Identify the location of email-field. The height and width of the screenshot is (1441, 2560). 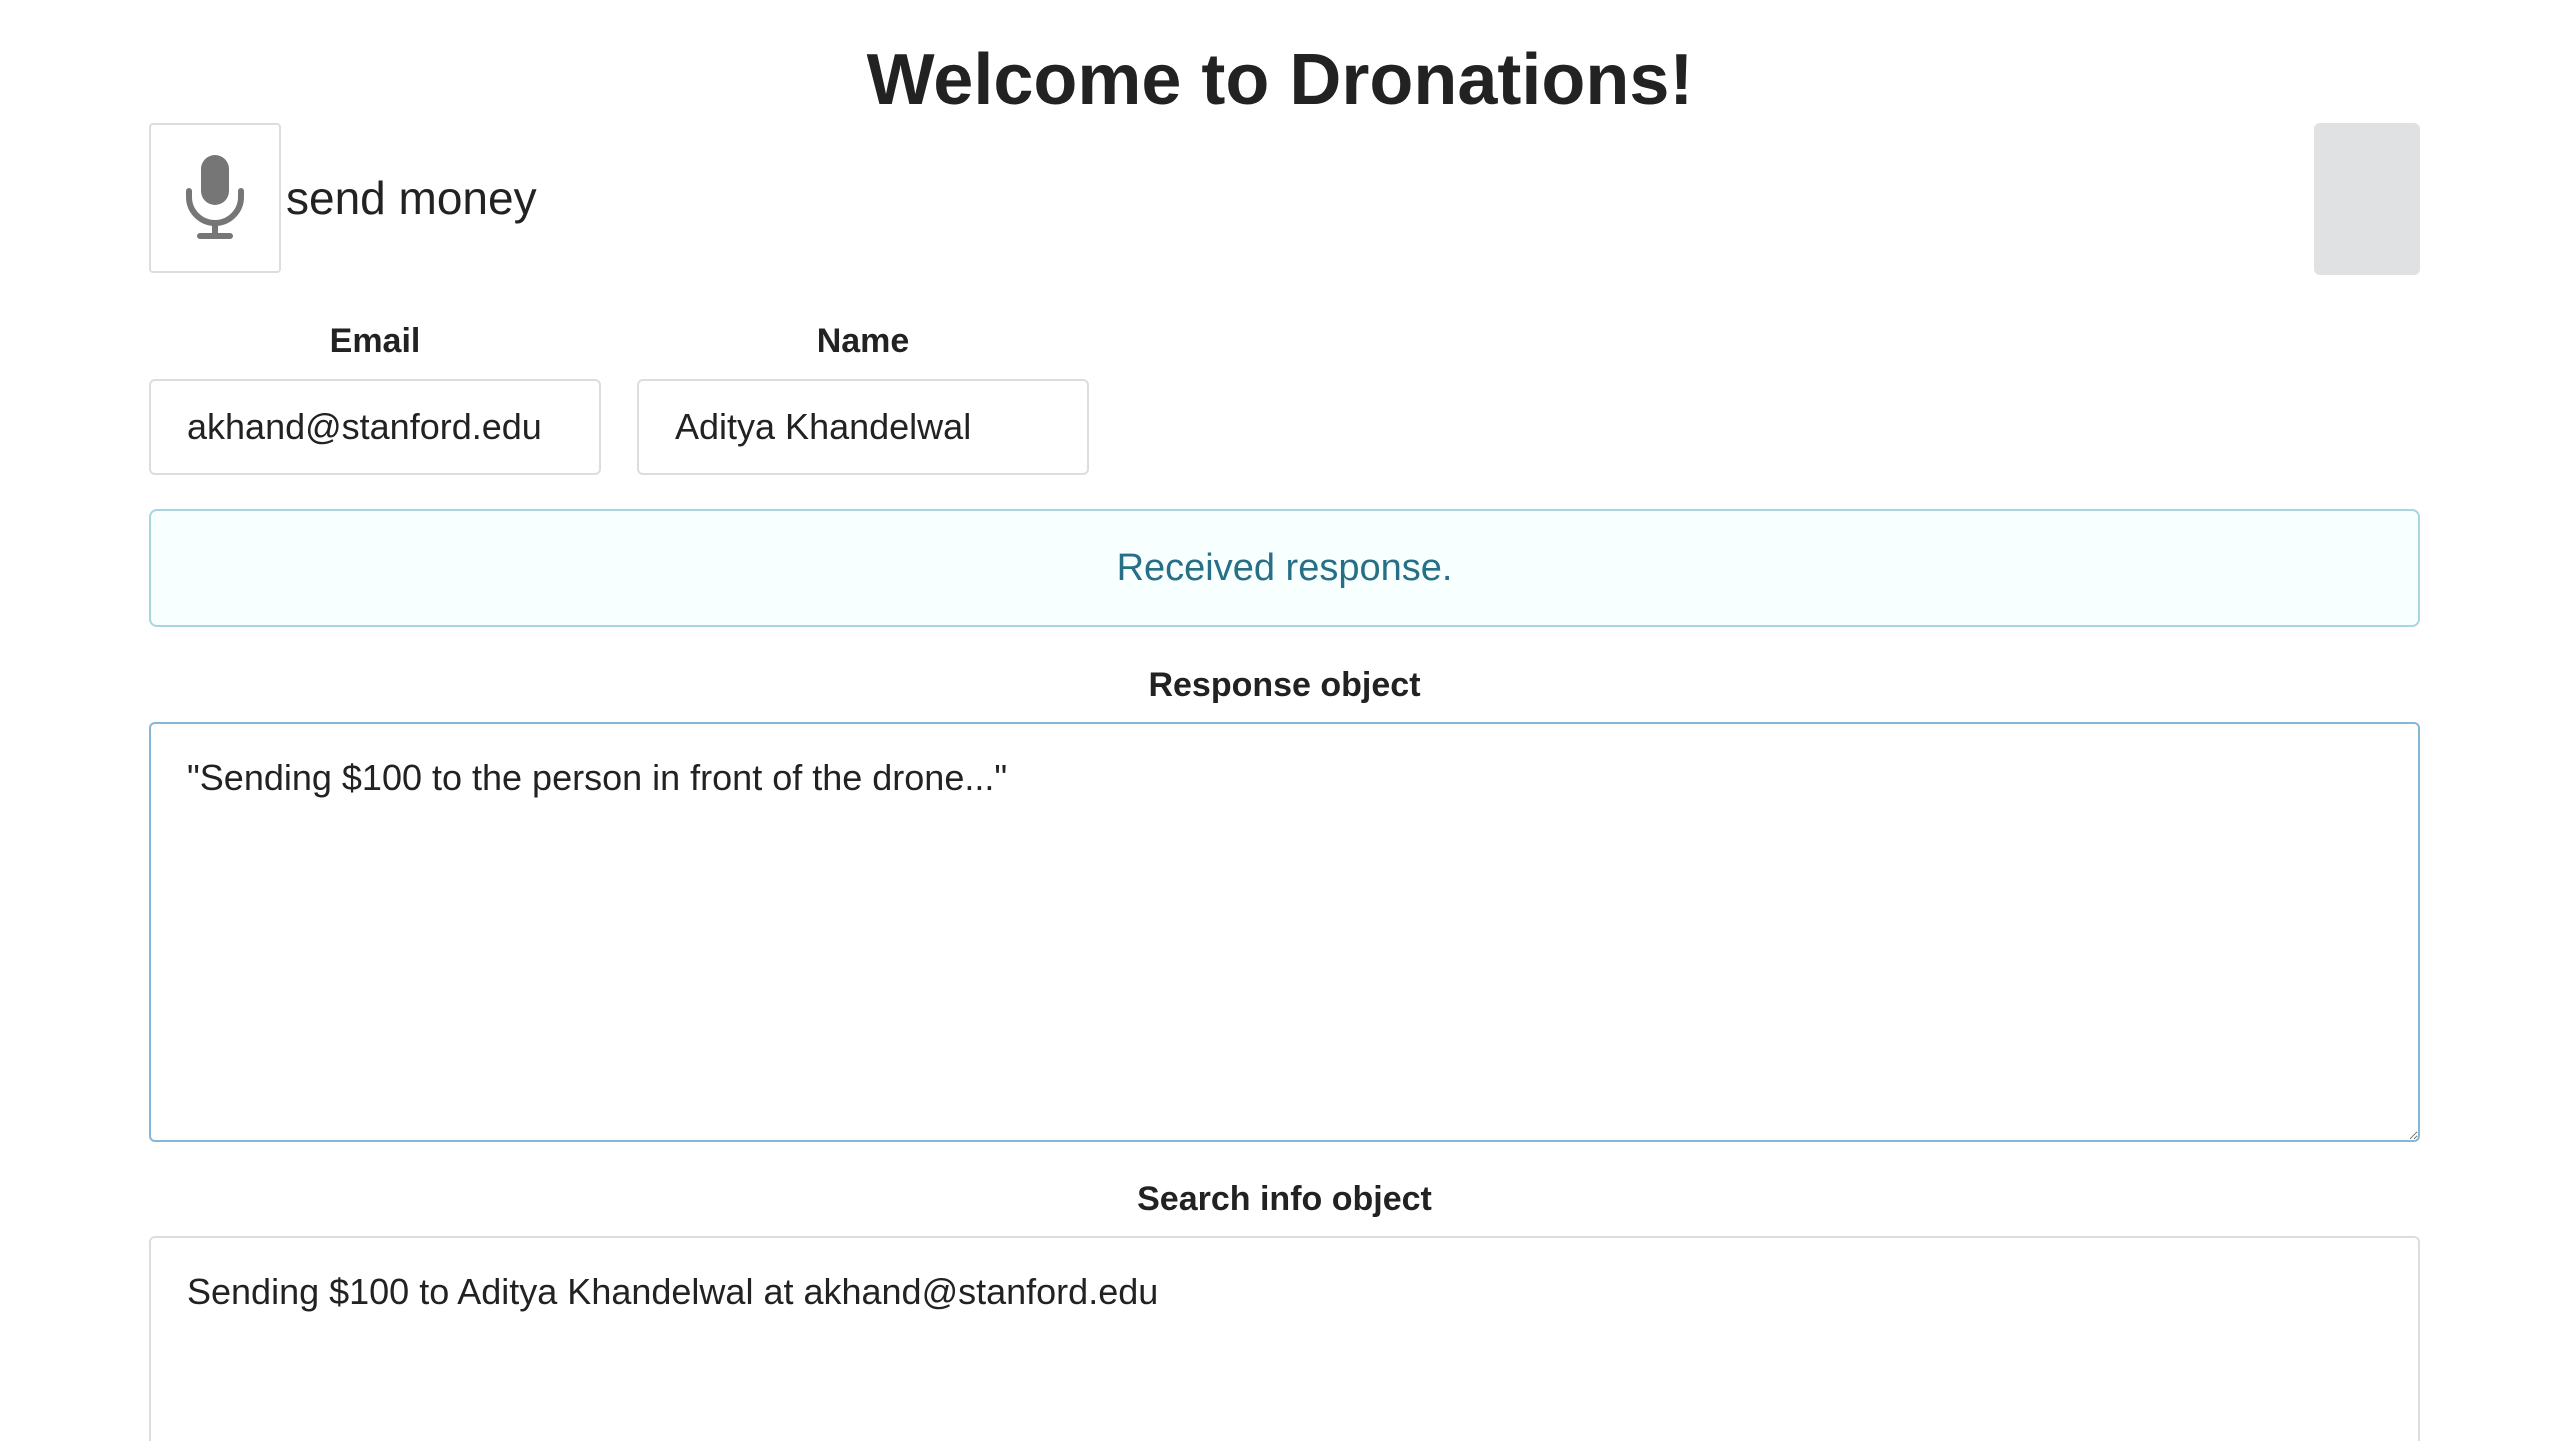
(375, 427).